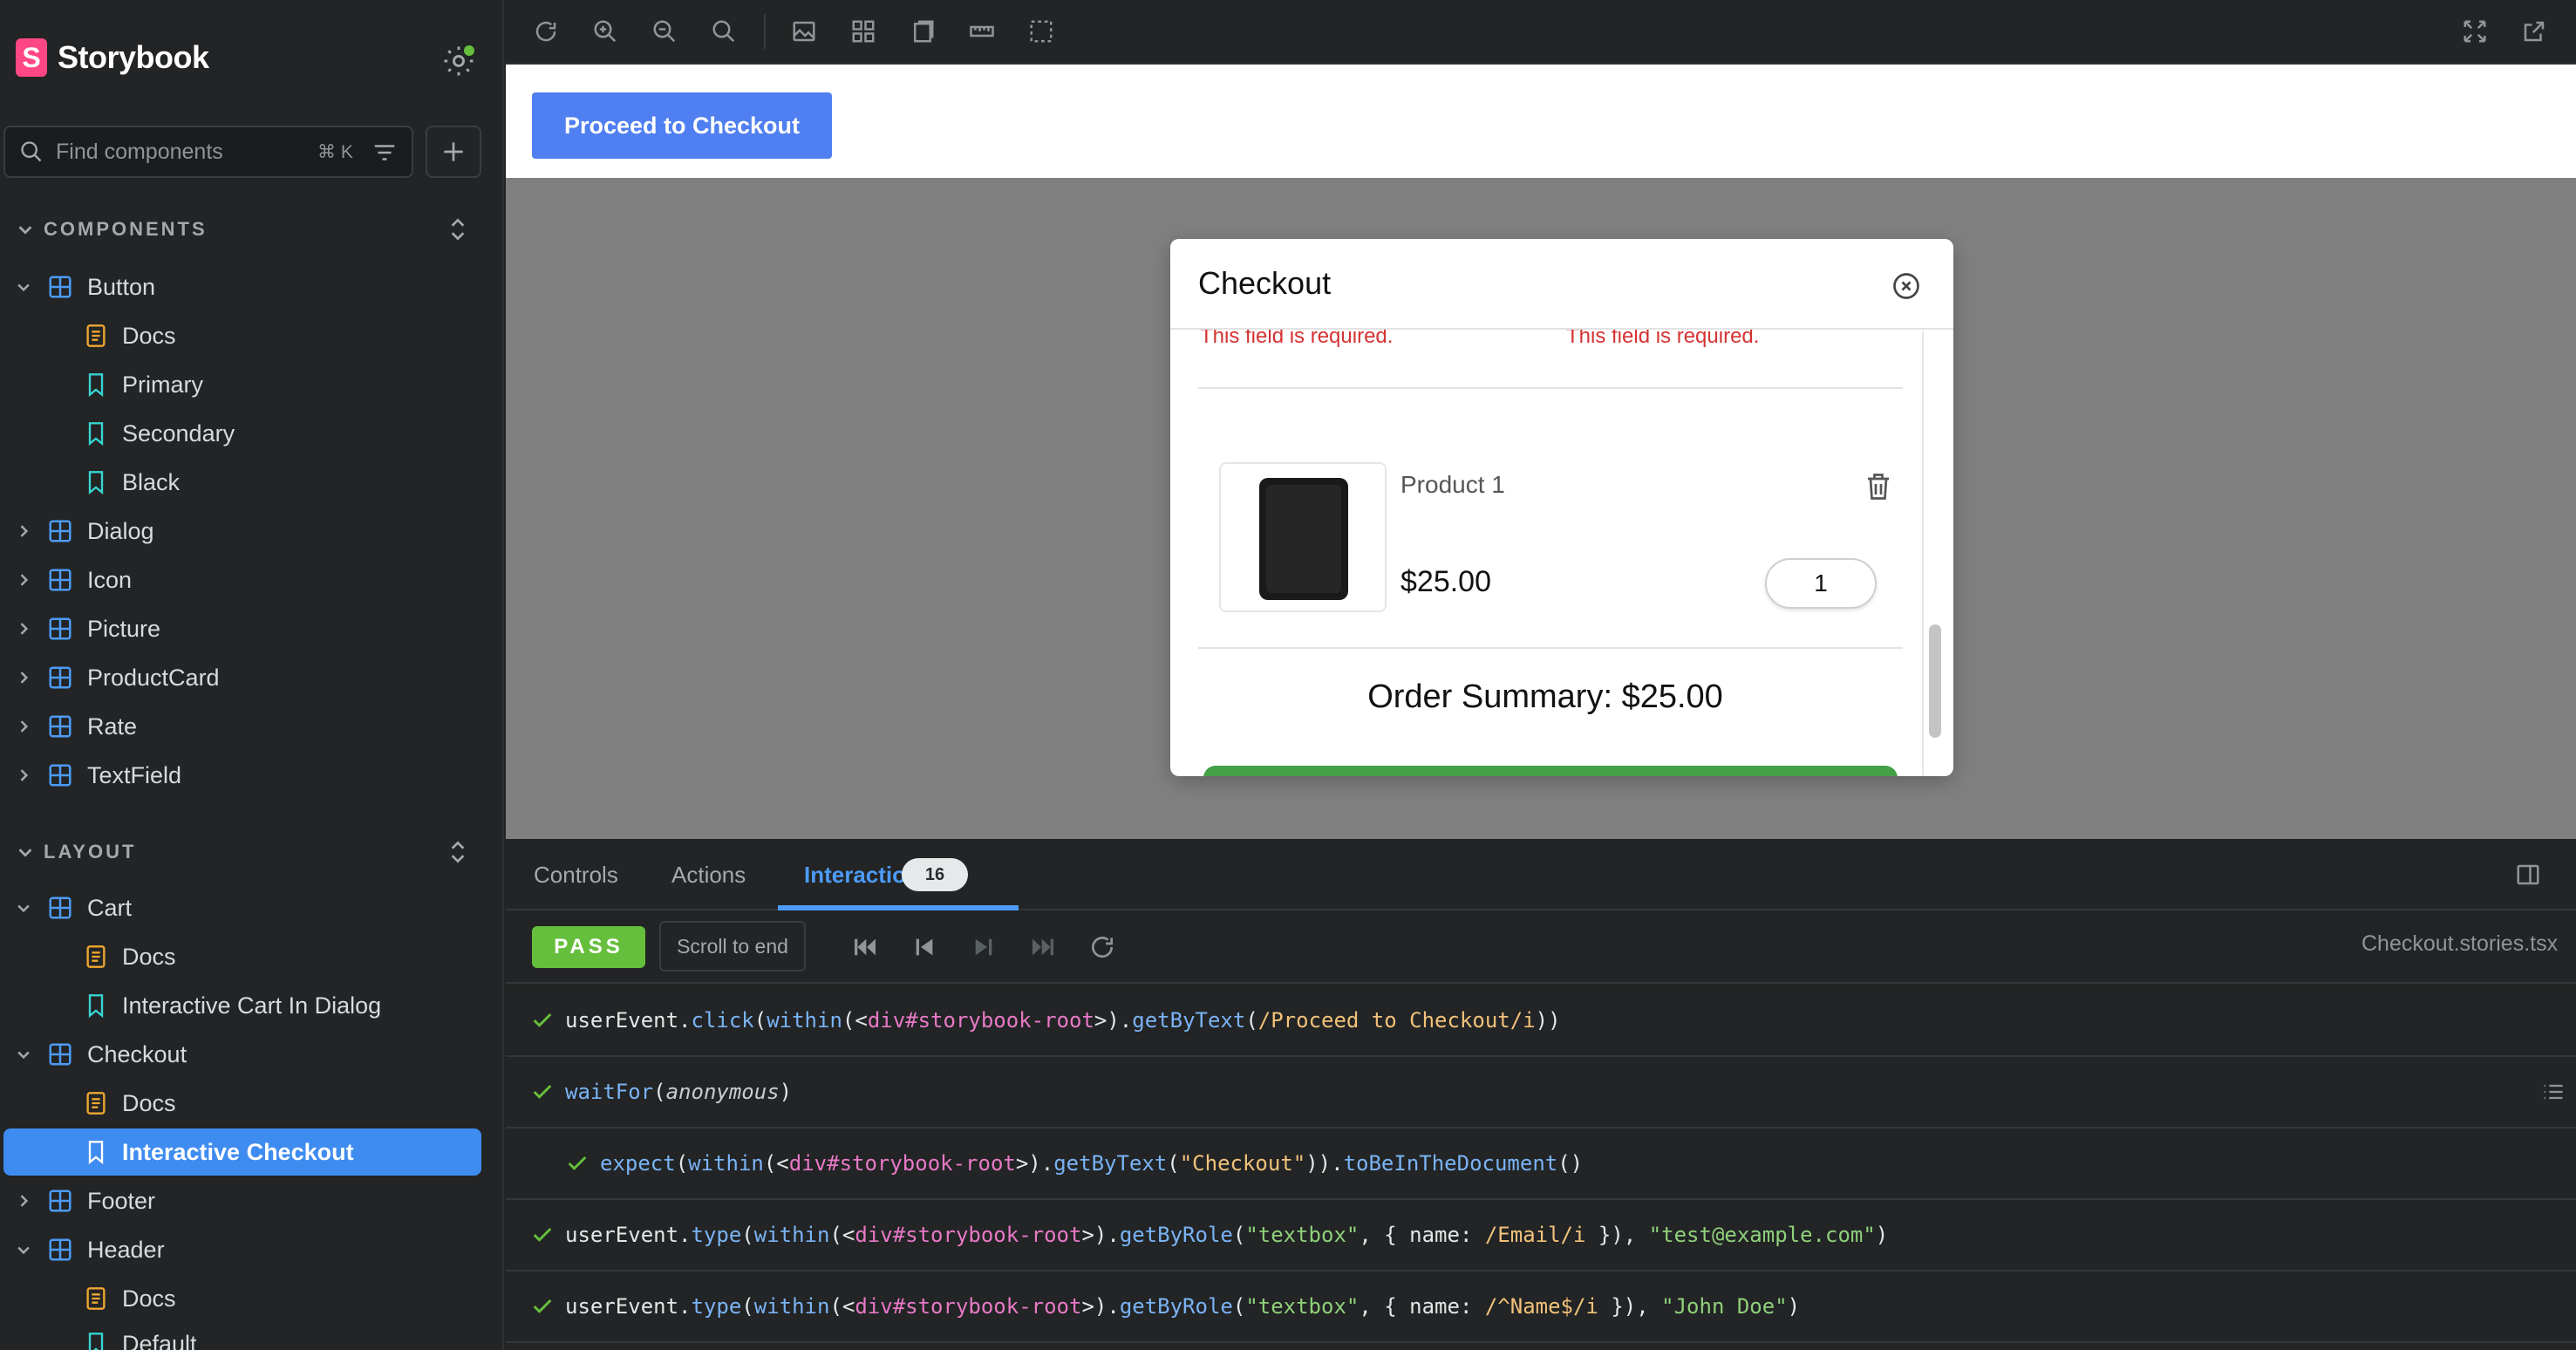  Describe the element at coordinates (154, 677) in the screenshot. I see `sidebar-item-label: ProductCard` at that location.